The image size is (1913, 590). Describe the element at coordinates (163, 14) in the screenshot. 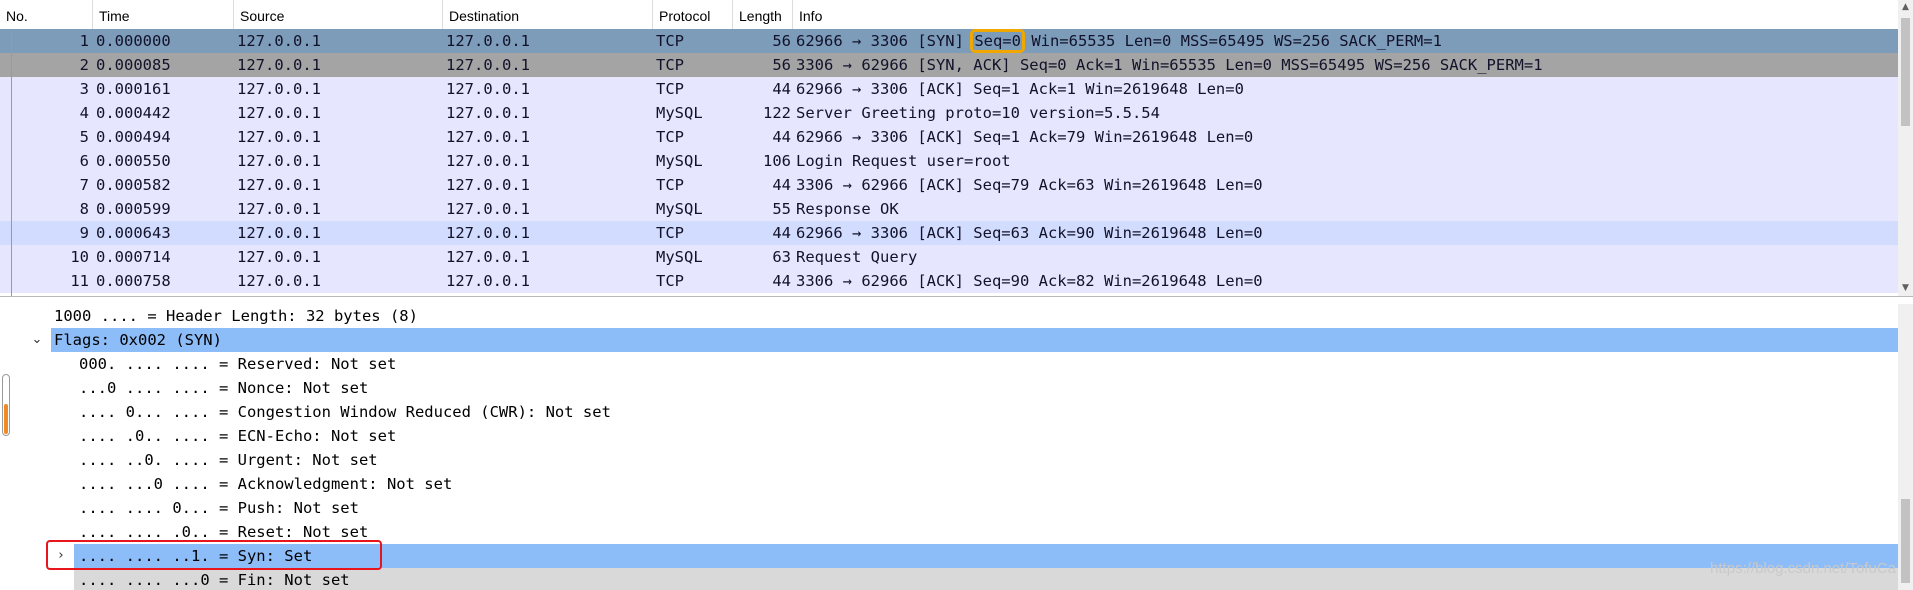

I see `column-header-time: Time` at that location.